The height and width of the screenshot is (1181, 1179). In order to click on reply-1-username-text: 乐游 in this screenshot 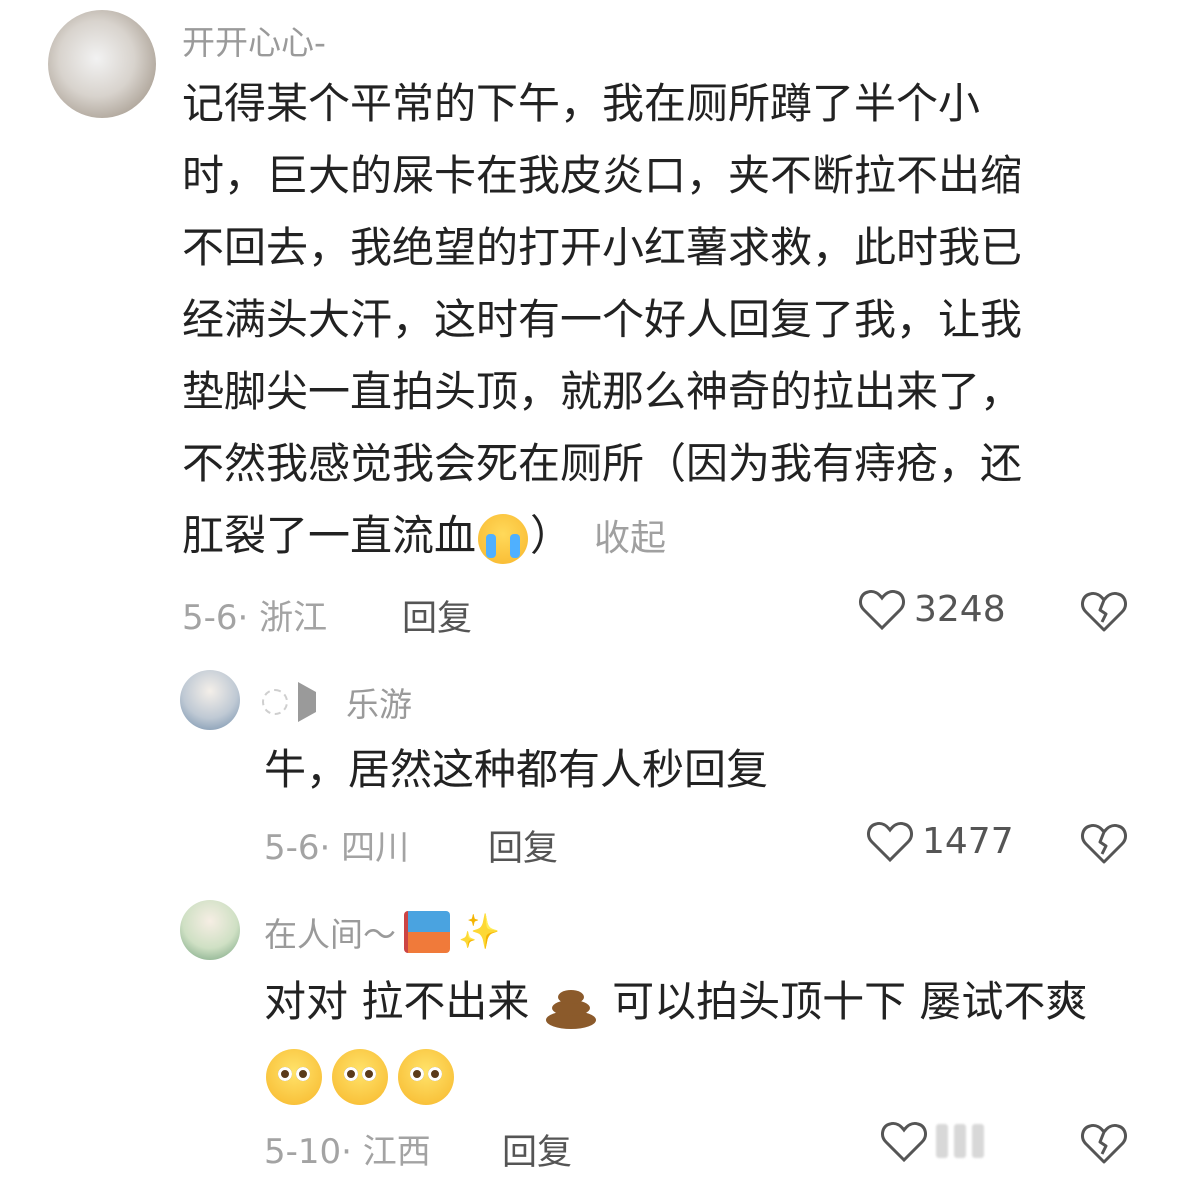, I will do `click(379, 704)`.